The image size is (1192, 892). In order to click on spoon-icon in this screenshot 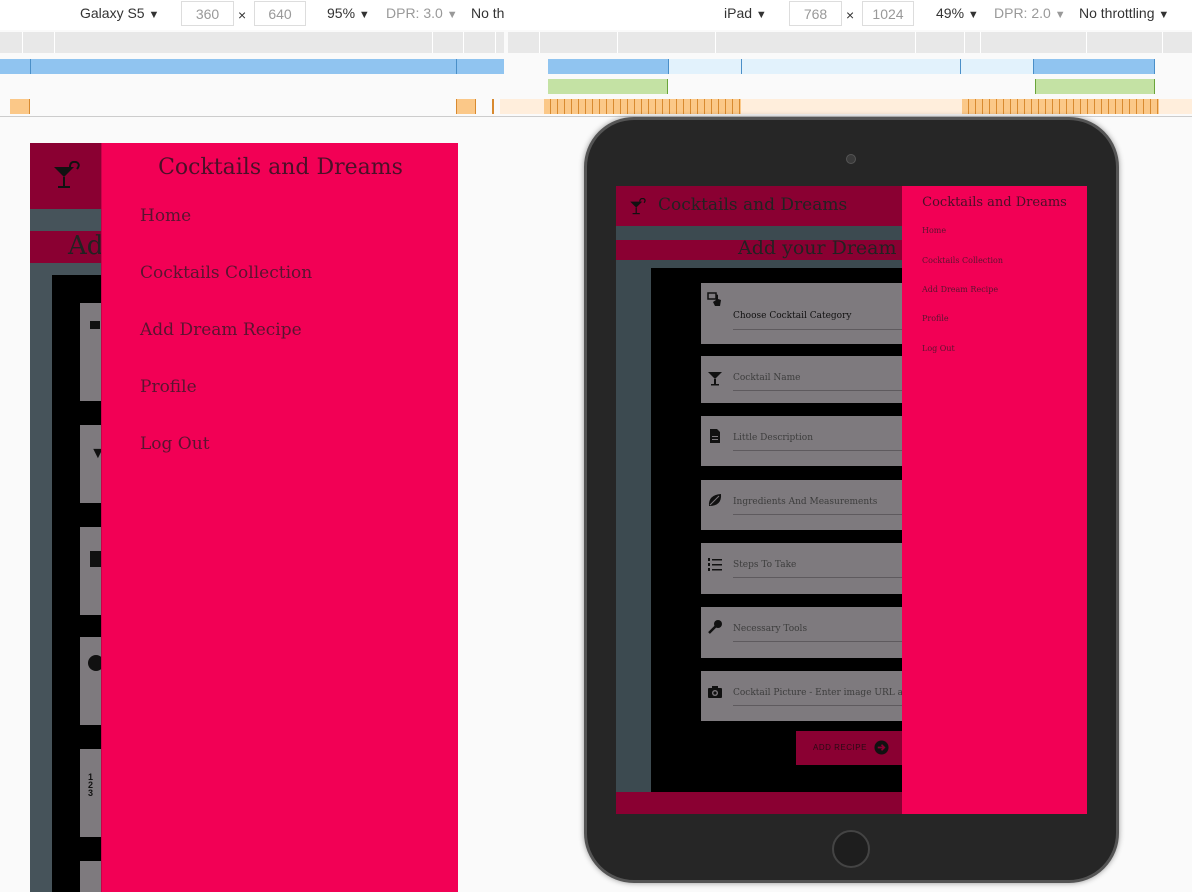, I will do `click(715, 627)`.